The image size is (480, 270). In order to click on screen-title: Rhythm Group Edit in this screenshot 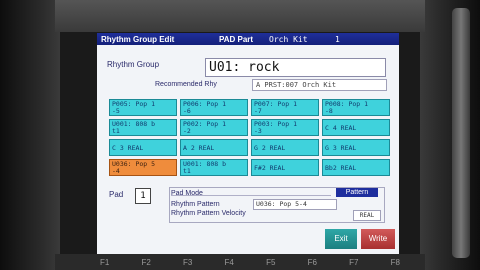, I will do `click(138, 39)`.